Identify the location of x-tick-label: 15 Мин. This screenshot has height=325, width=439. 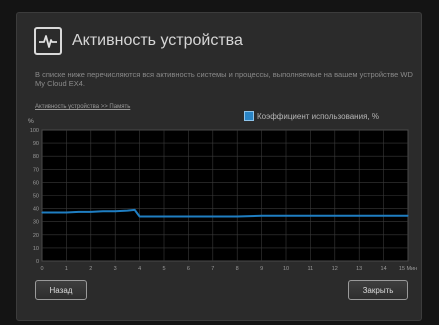
(408, 269).